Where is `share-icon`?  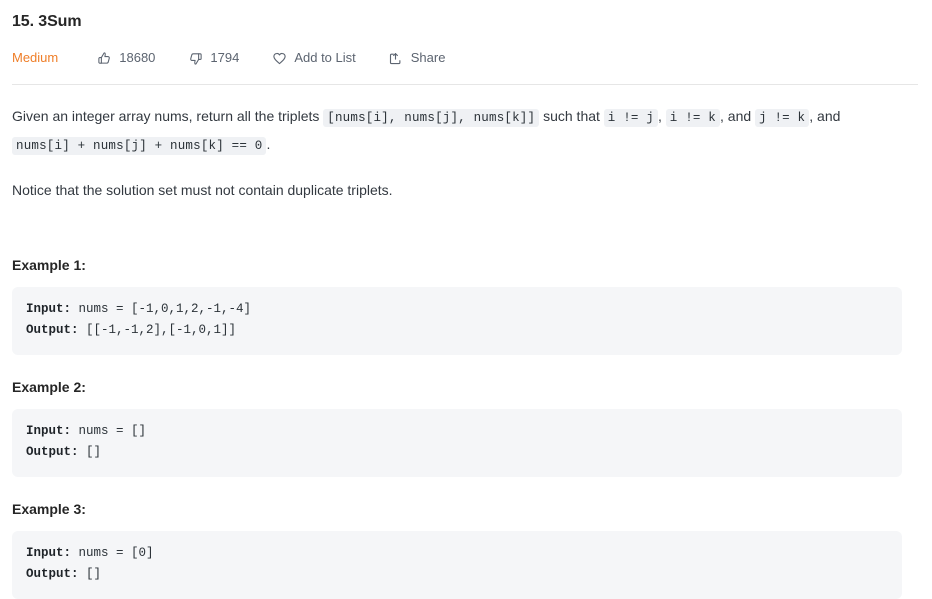
share-icon is located at coordinates (396, 58).